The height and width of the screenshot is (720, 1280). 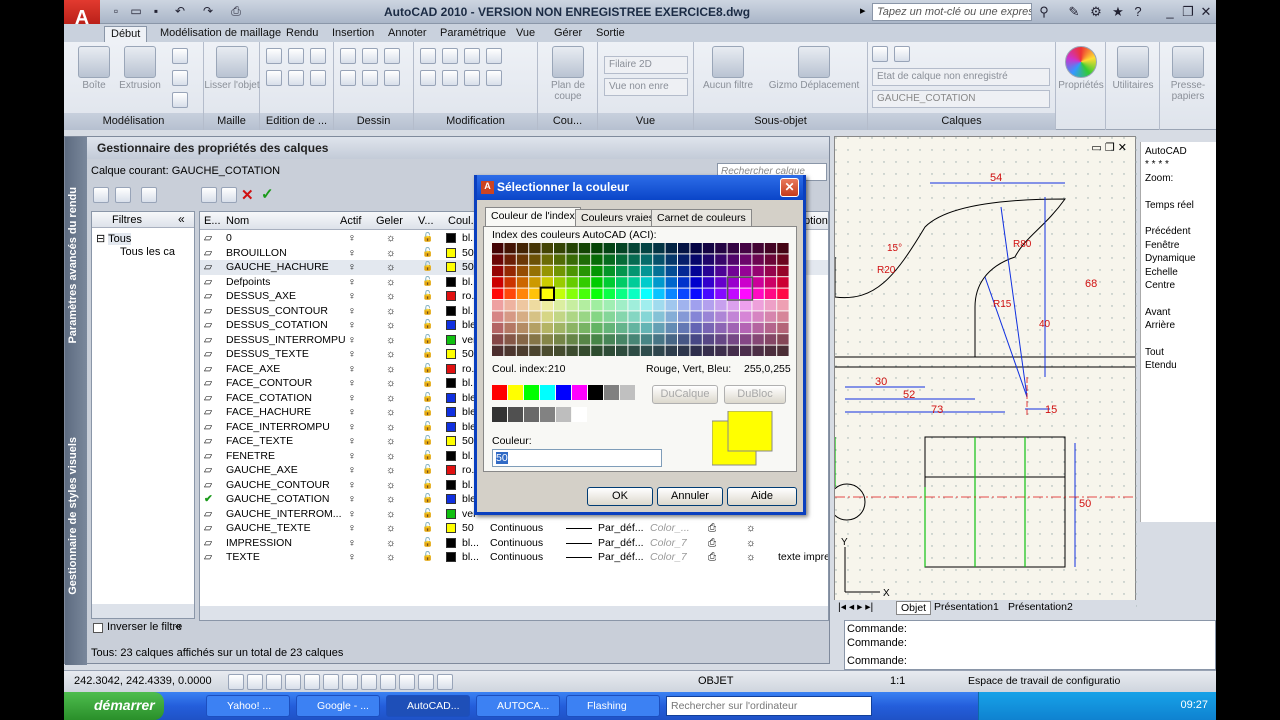 What do you see at coordinates (450, 78) in the screenshot?
I see `fillet-icon` at bounding box center [450, 78].